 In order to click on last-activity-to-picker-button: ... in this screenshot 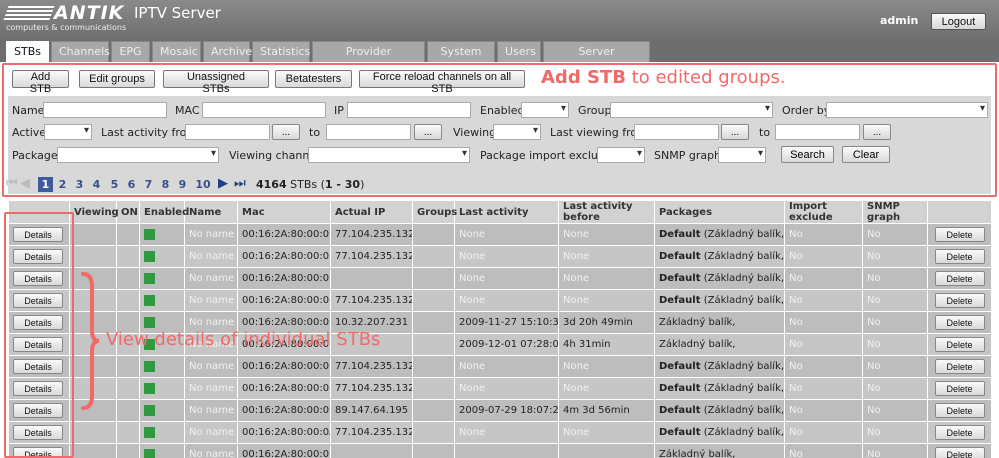, I will do `click(428, 132)`.